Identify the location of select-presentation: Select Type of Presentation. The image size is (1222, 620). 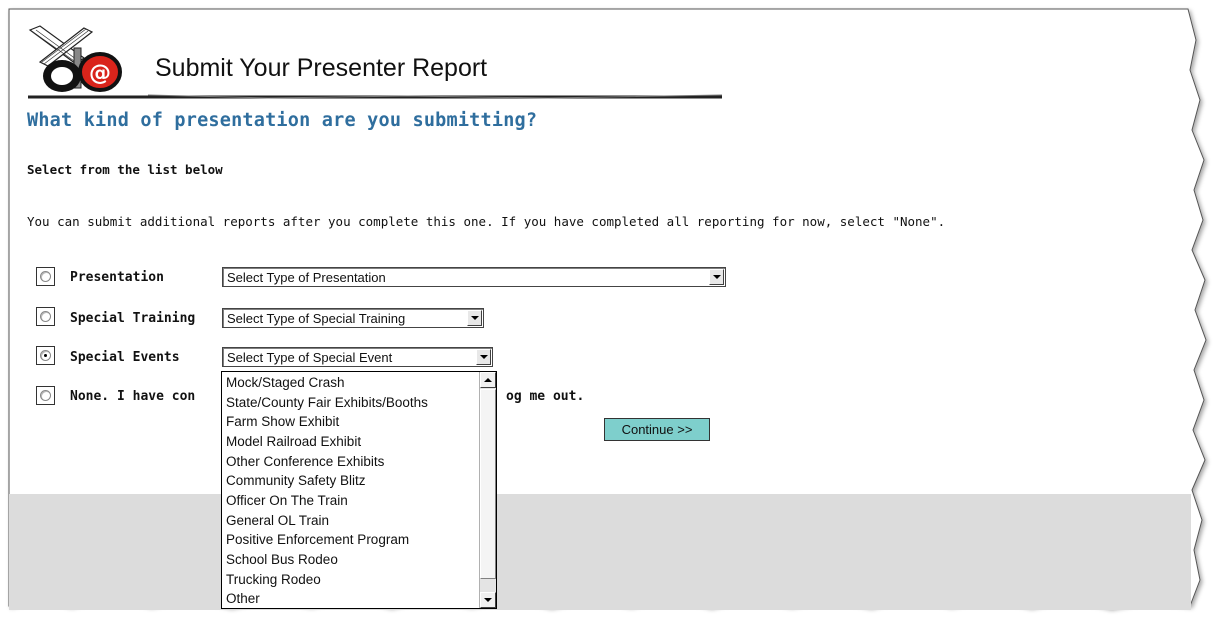
(474, 277).